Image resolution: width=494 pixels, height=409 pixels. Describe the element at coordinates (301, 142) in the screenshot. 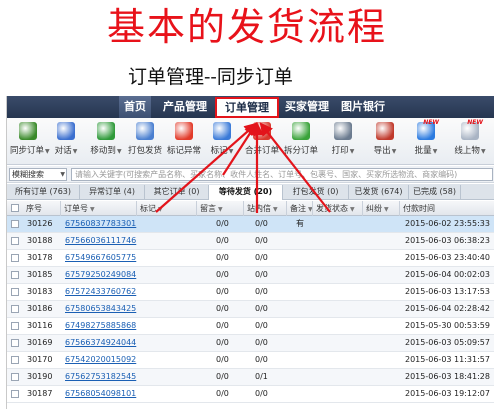

I see `toolbar-button-7: 拆分订单` at that location.